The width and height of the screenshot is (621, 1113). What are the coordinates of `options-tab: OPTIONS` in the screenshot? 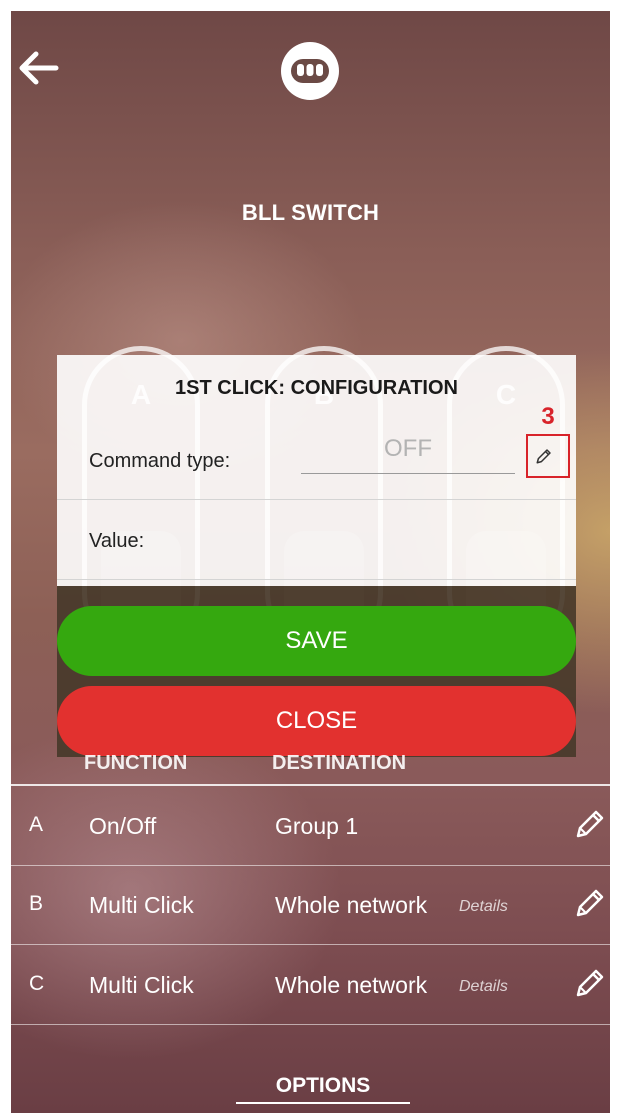 It's located at (323, 1086).